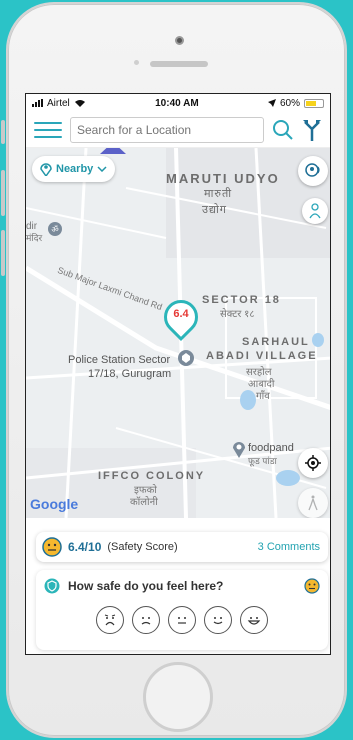 This screenshot has width=353, height=740. Describe the element at coordinates (144, 502) in the screenshot. I see `map-label-colony-hindi: कॉलोनी` at that location.